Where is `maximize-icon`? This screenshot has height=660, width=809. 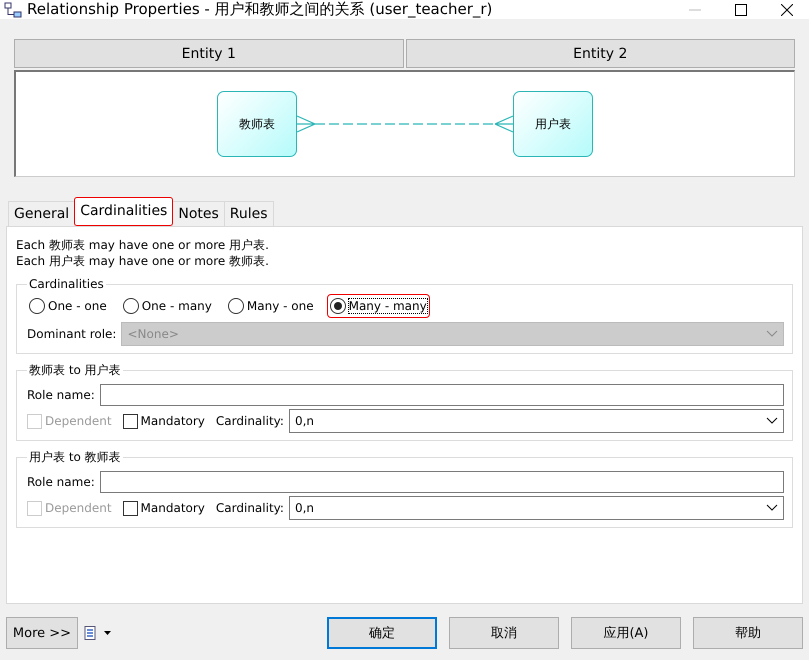 maximize-icon is located at coordinates (741, 10).